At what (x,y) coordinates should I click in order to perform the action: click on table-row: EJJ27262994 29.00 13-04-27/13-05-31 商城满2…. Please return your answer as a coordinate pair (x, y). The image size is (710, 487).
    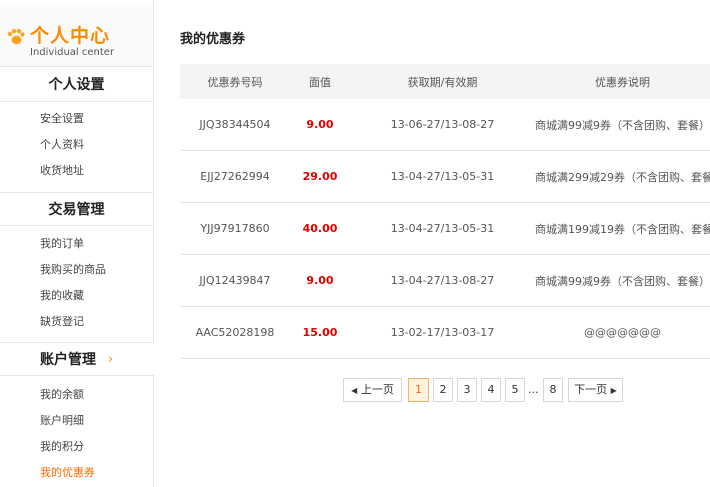
    Looking at the image, I should click on (445, 177).